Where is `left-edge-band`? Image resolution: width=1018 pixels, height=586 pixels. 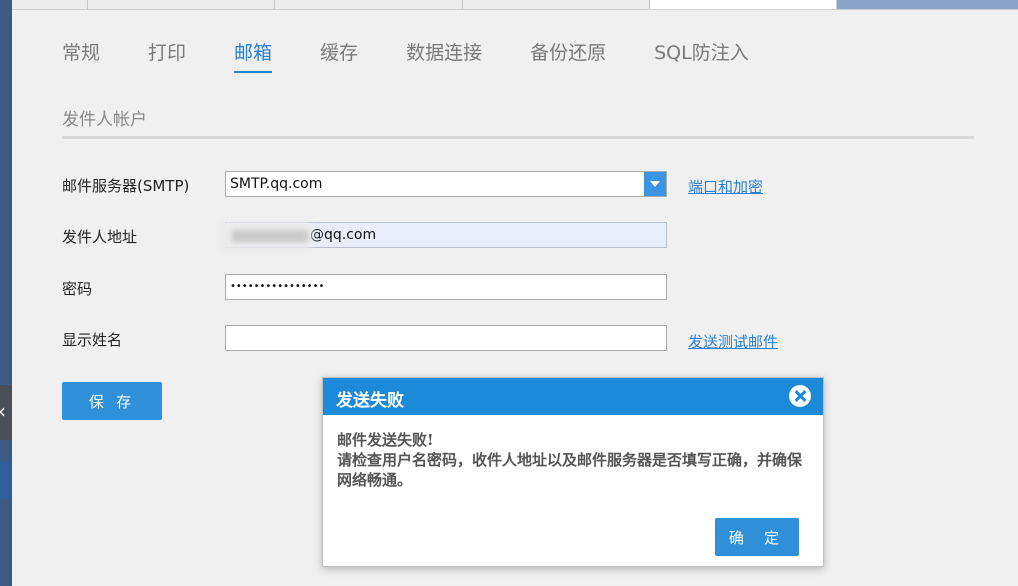 left-edge-band is located at coordinates (6, 480).